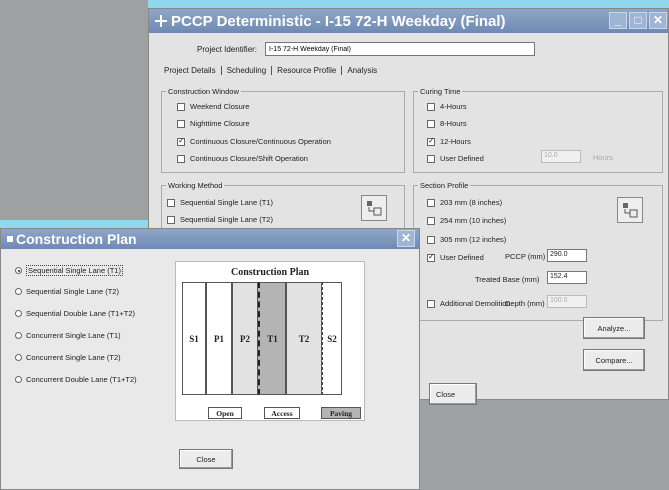  I want to click on plan-tool-icon, so click(374, 208).